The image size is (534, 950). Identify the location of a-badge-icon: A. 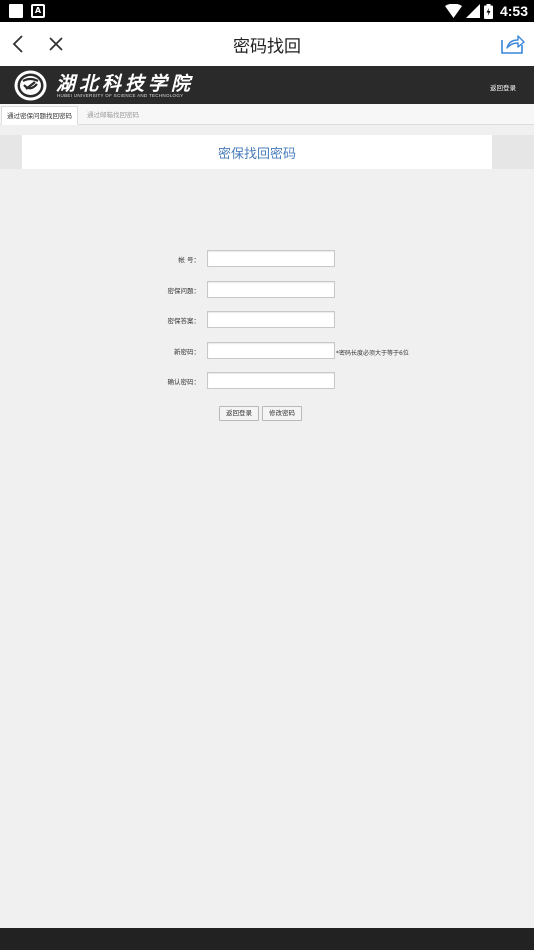
(38, 11).